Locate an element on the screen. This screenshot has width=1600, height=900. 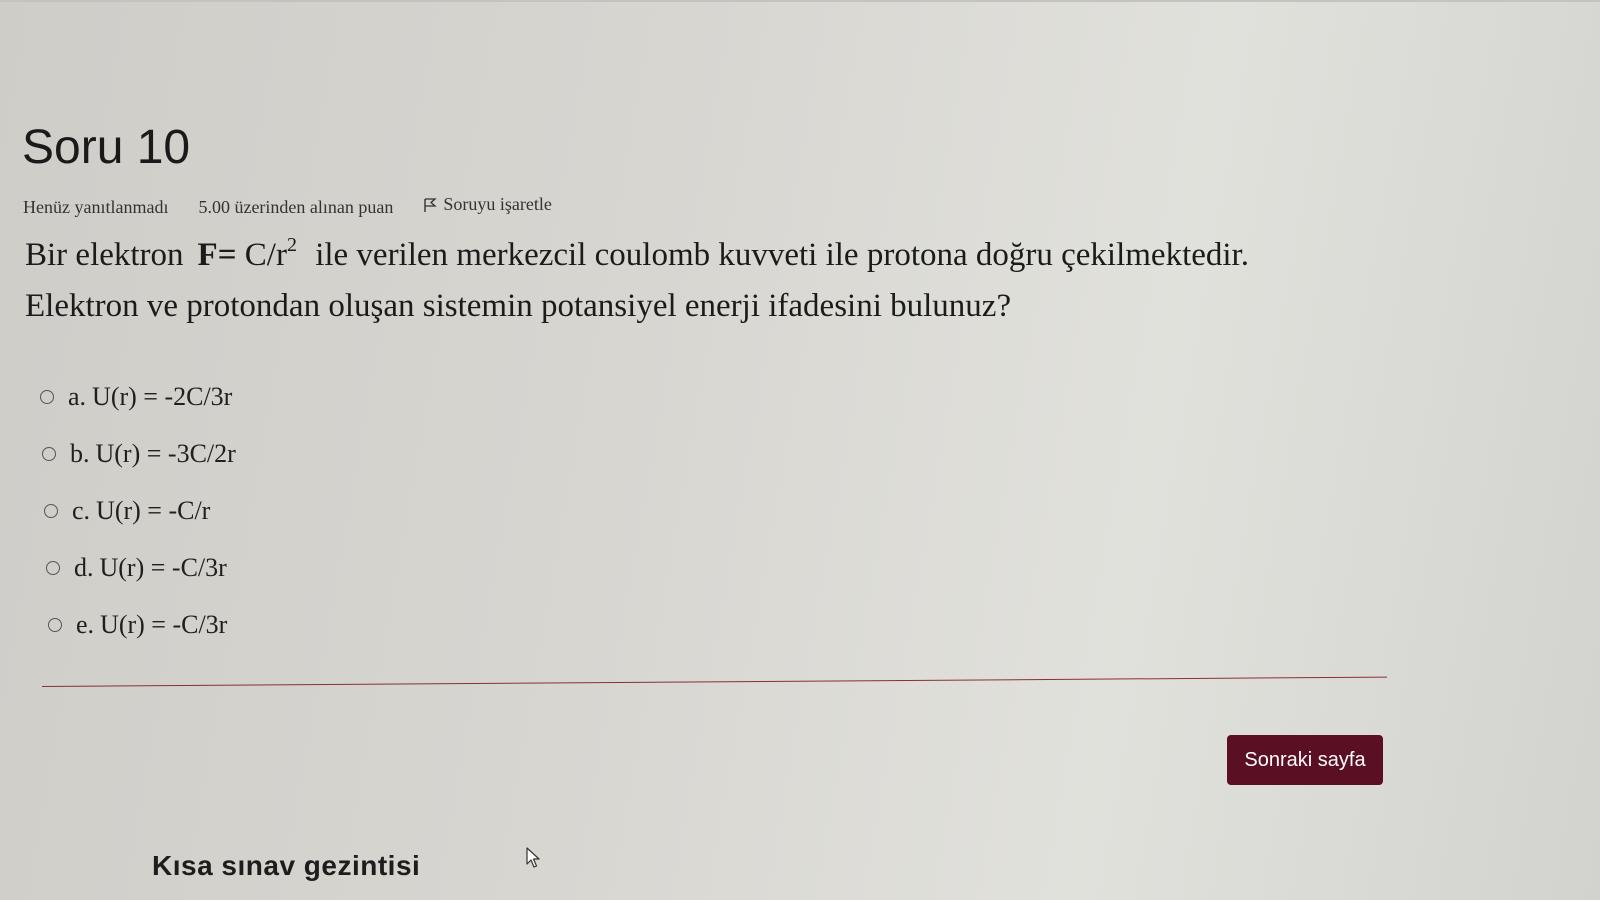
next-page-button: Sonraki sayfa is located at coordinates (1305, 760).